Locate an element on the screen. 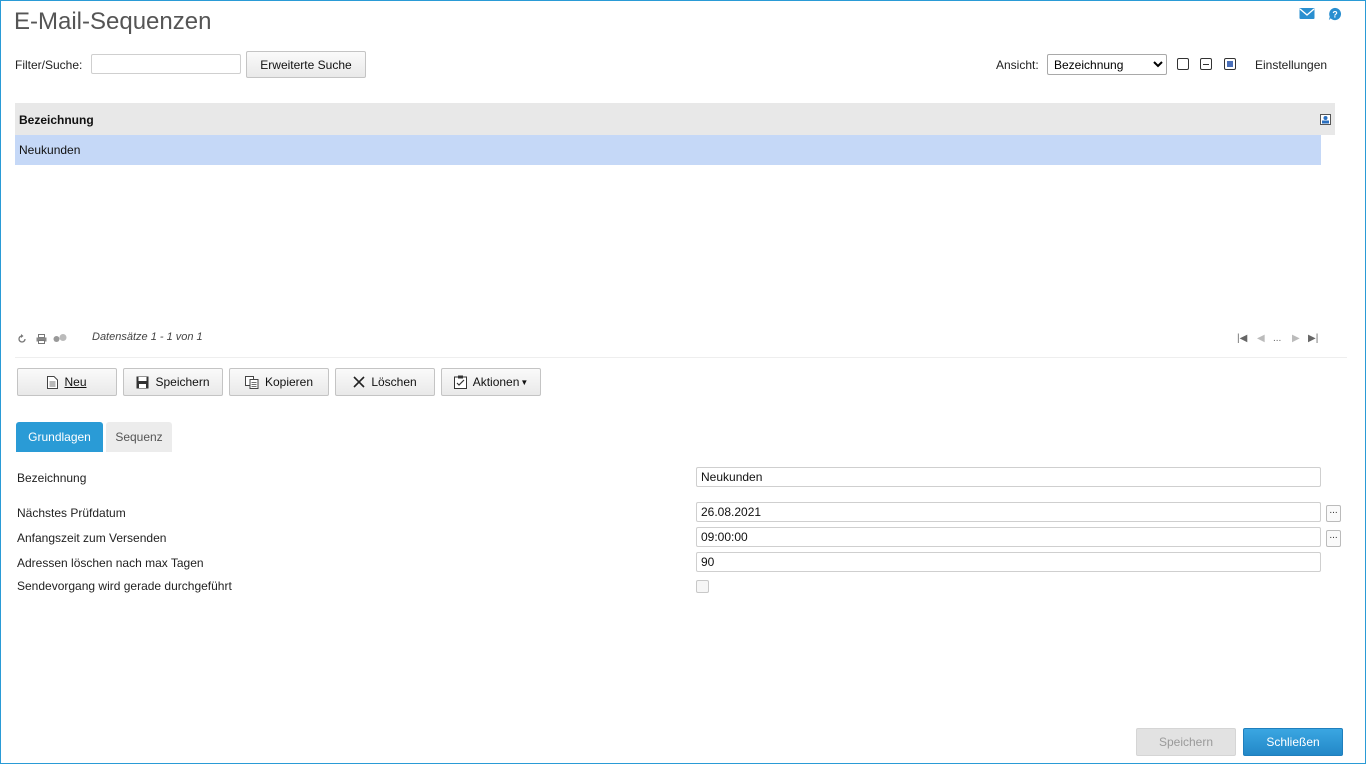 This screenshot has width=1366, height=764. column-chooser-icon is located at coordinates (1325, 119).